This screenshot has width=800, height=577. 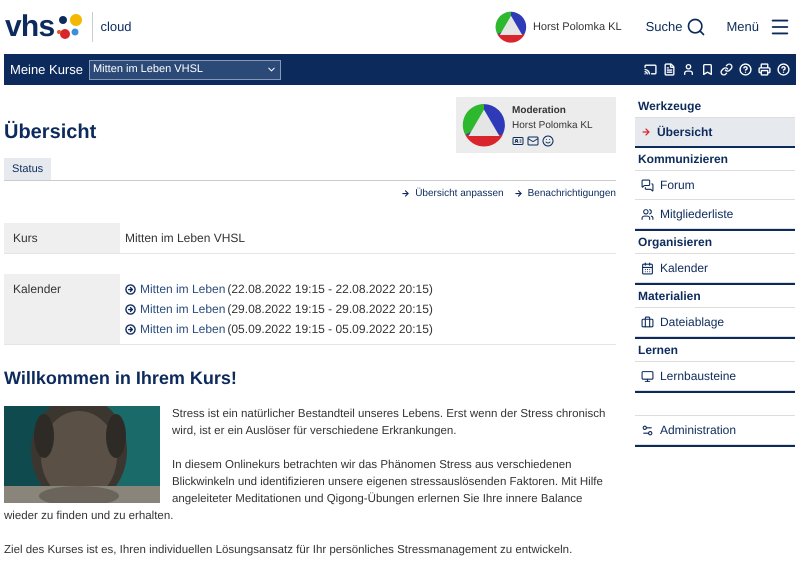 I want to click on event-time: (05.09.2022 19:15 - 05.09.2022 20:15), so click(x=330, y=329).